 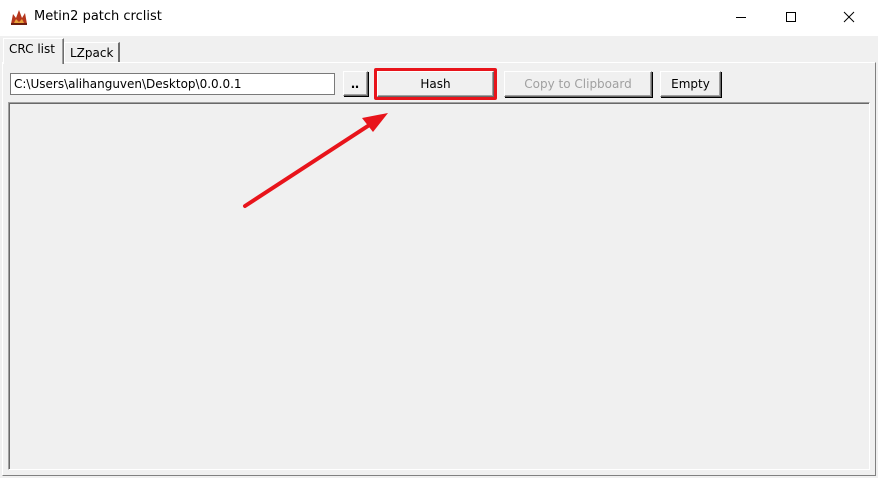 What do you see at coordinates (19, 17) in the screenshot?
I see `metin2-app-icon` at bounding box center [19, 17].